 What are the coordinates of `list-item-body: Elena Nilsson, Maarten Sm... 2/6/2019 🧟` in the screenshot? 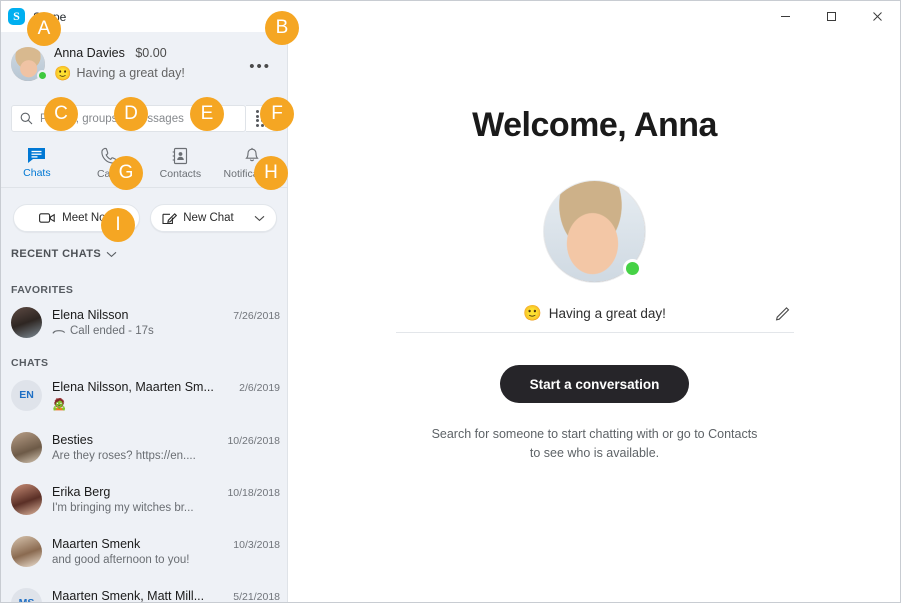 It's located at (166, 395).